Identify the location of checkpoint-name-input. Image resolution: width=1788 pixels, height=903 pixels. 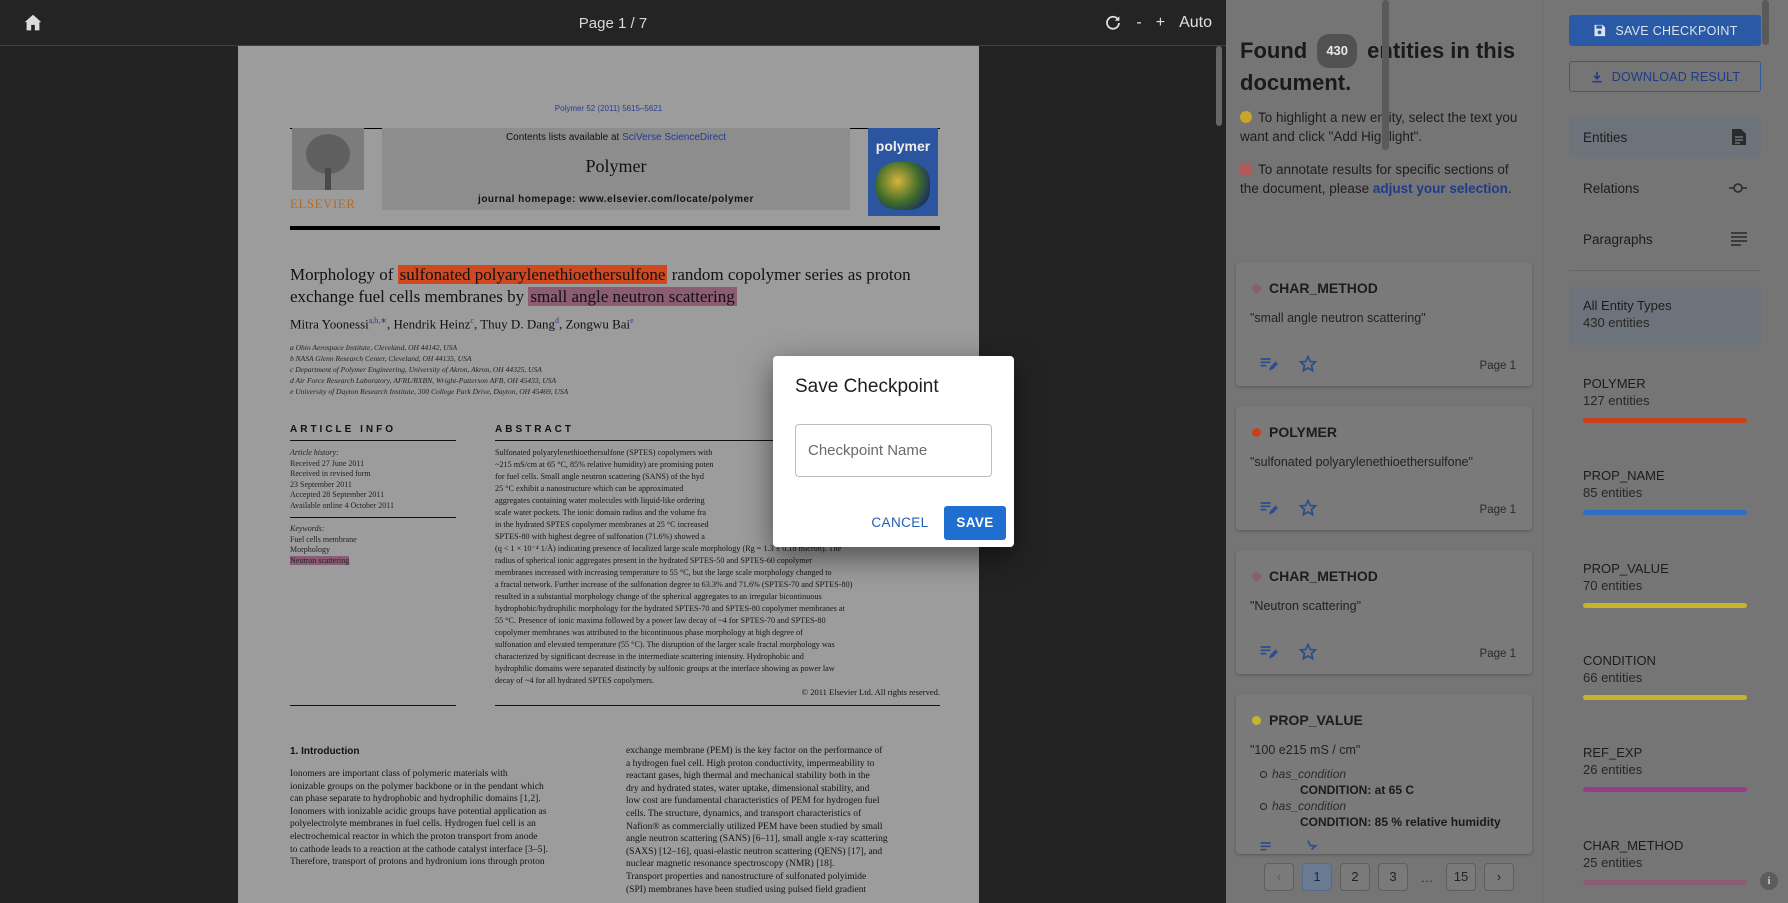
(893, 450).